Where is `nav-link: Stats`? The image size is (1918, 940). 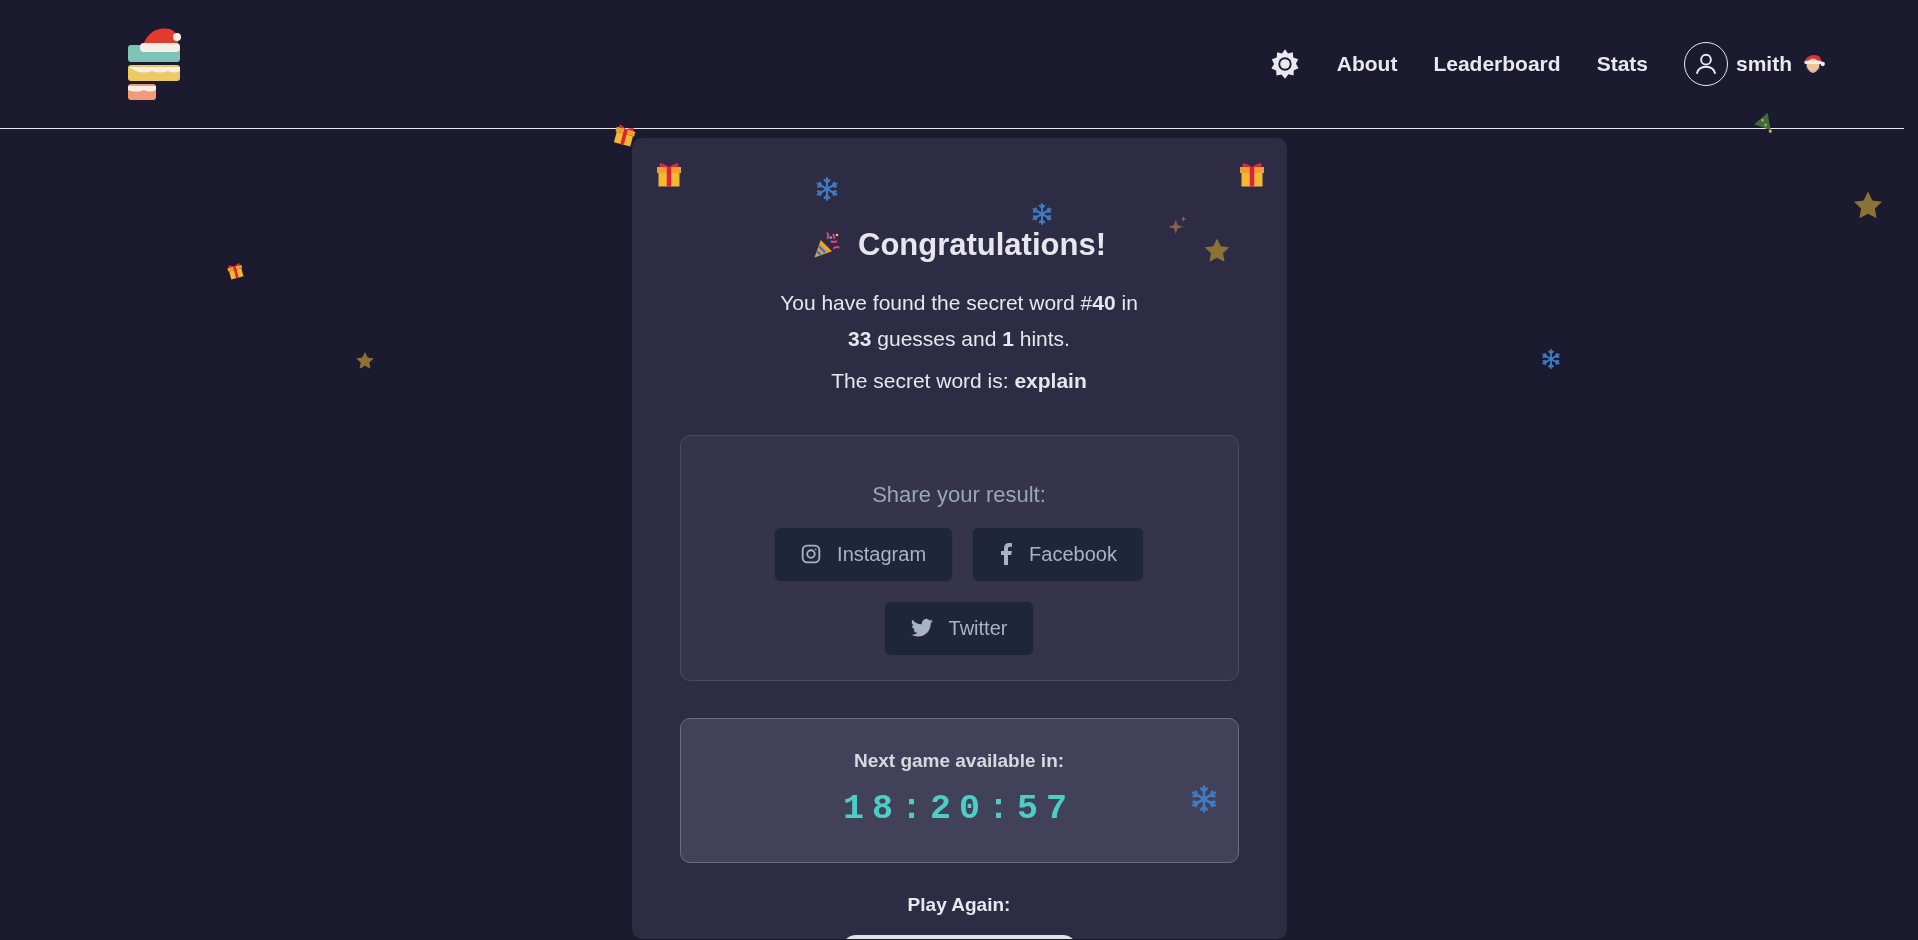 nav-link: Stats is located at coordinates (1622, 64).